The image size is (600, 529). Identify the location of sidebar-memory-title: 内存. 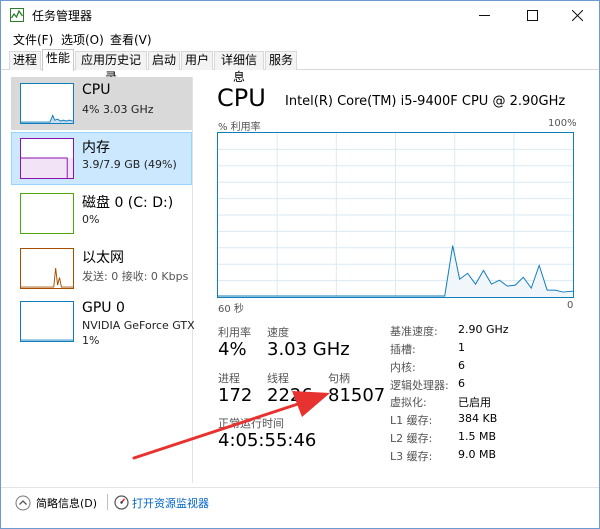
(96, 148).